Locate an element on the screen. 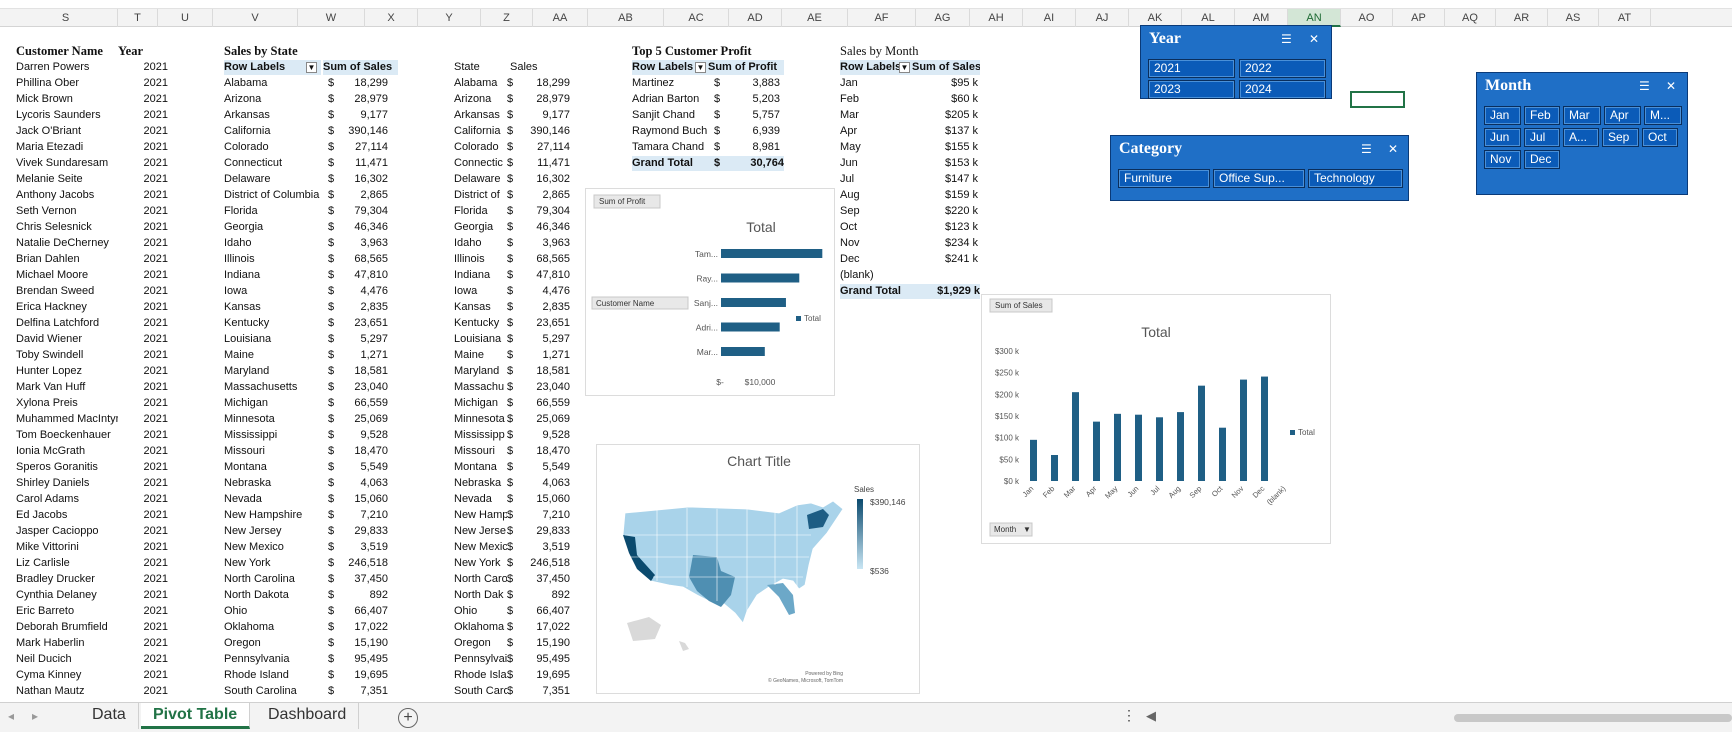 The width and height of the screenshot is (1732, 732). year-slicer-item: 2024 is located at coordinates (1282, 89).